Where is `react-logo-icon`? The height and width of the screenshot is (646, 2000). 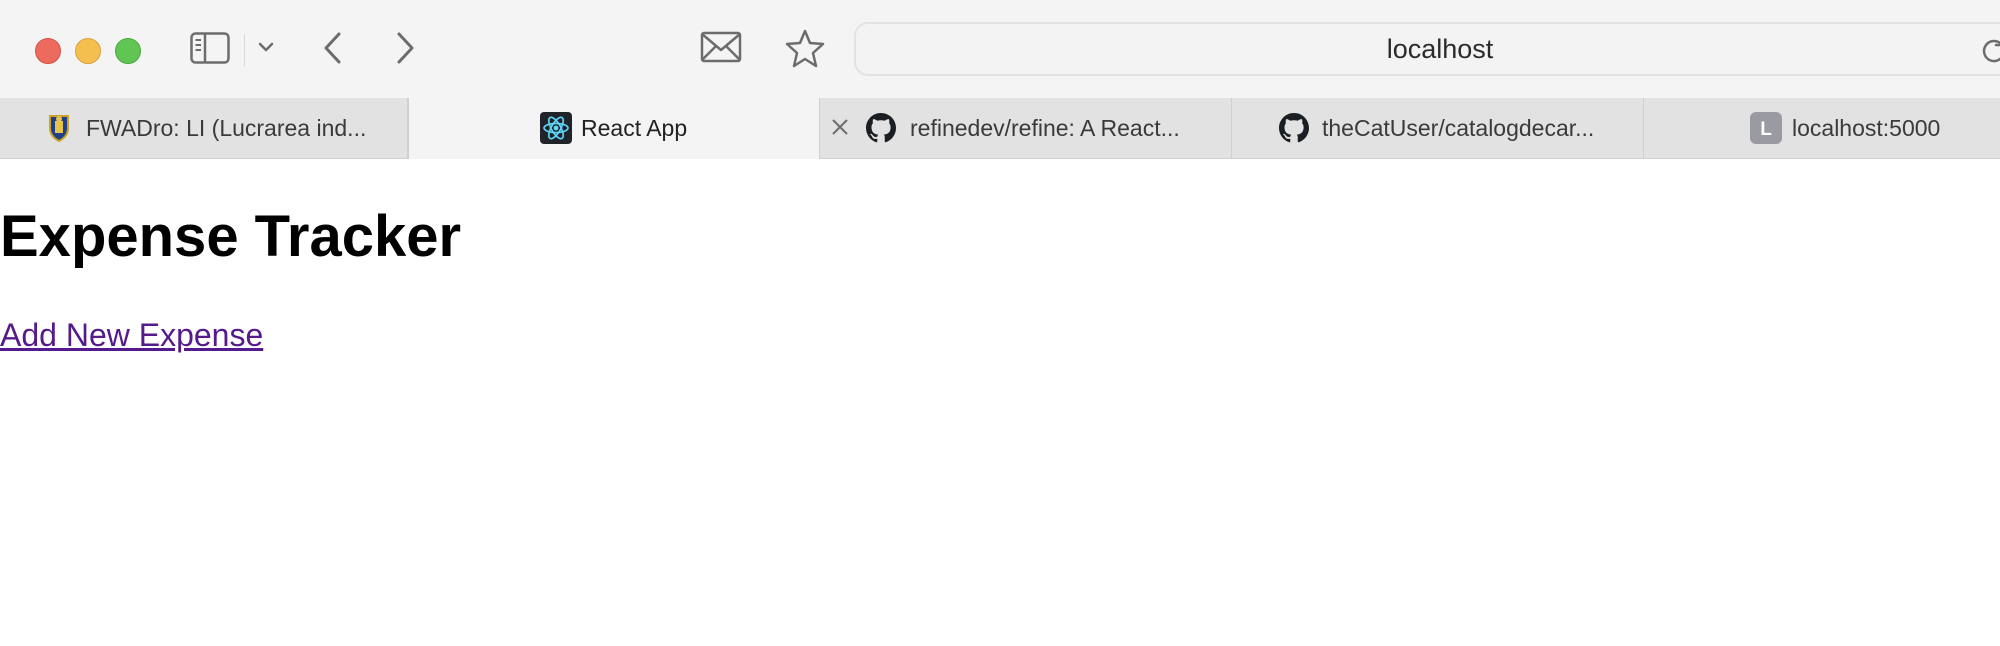 react-logo-icon is located at coordinates (556, 128).